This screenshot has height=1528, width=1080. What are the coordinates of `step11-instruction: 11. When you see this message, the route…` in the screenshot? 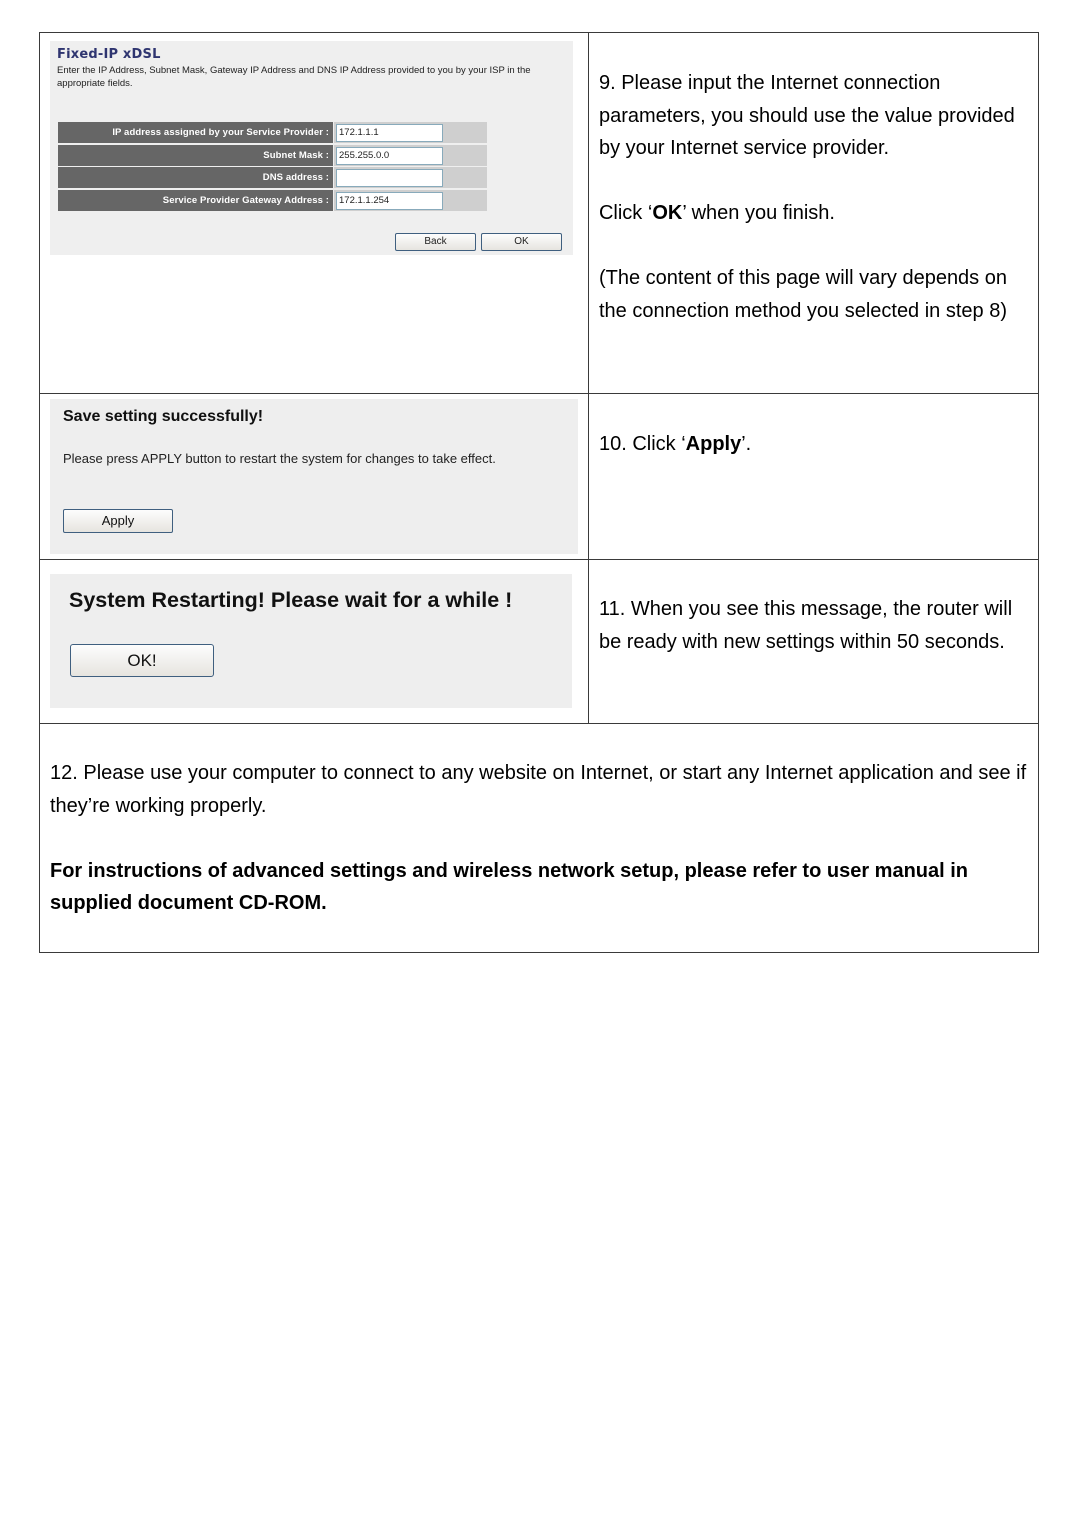 It's located at (805, 625).